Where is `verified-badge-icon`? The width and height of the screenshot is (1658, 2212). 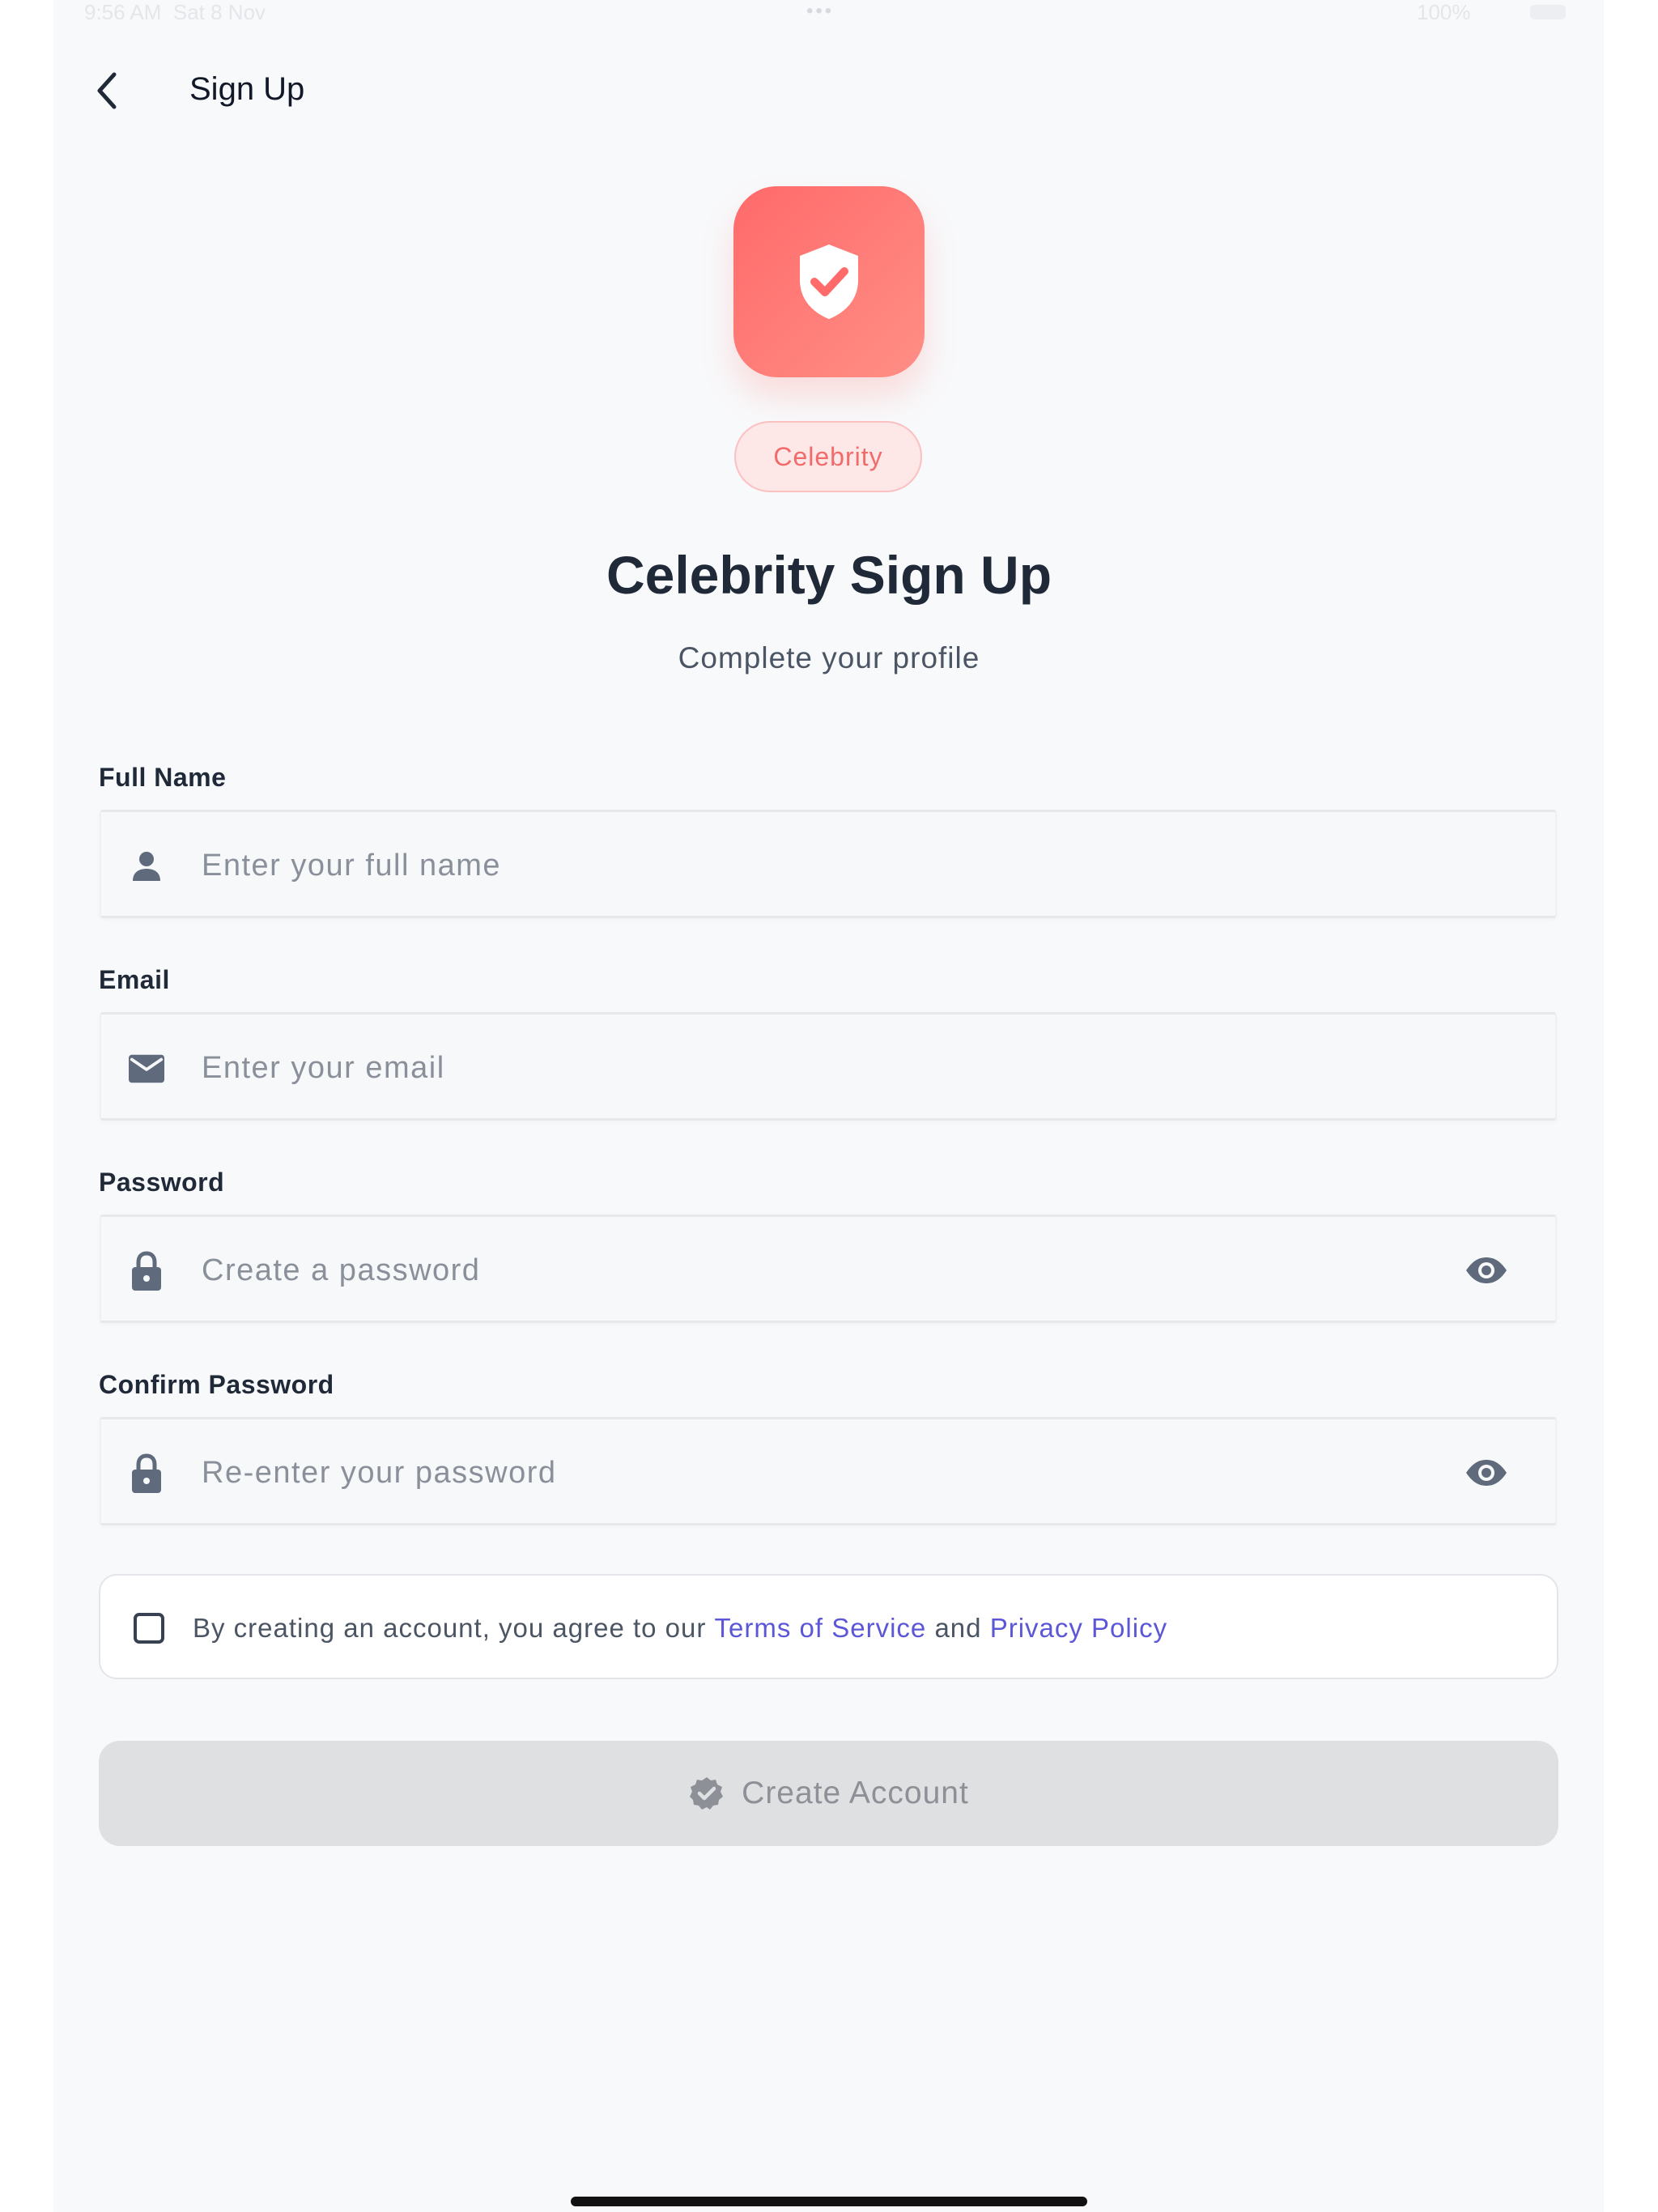 verified-badge-icon is located at coordinates (706, 1794).